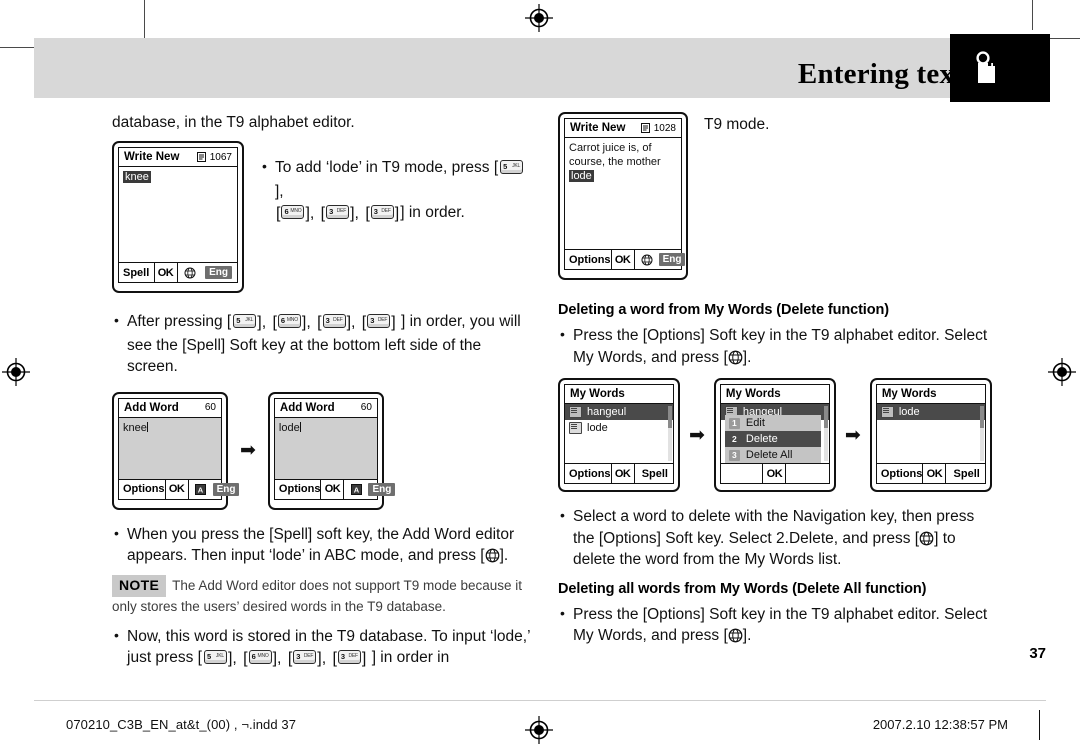  Describe the element at coordinates (16, 372) in the screenshot. I see `registration-mark-left` at that location.